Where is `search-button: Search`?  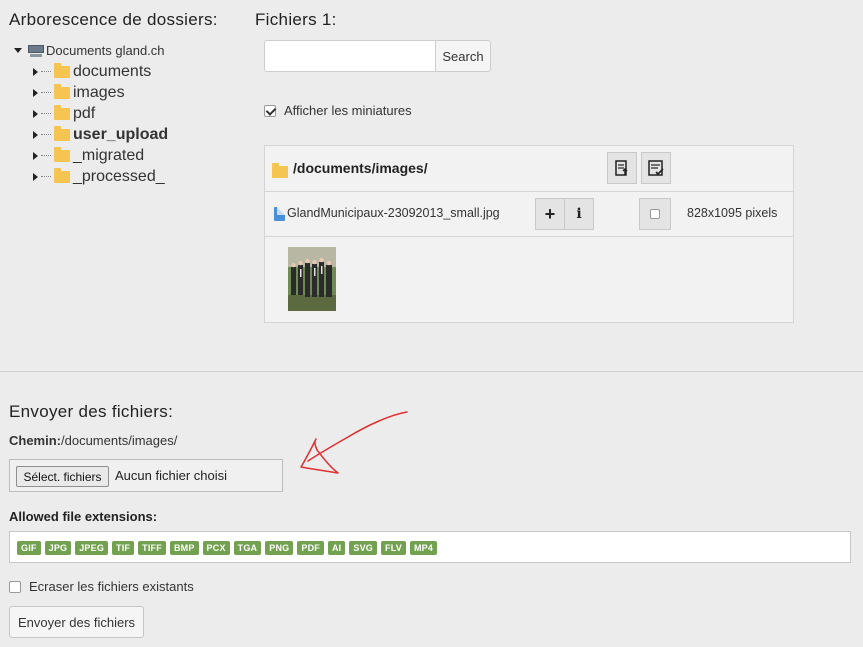 search-button: Search is located at coordinates (463, 56).